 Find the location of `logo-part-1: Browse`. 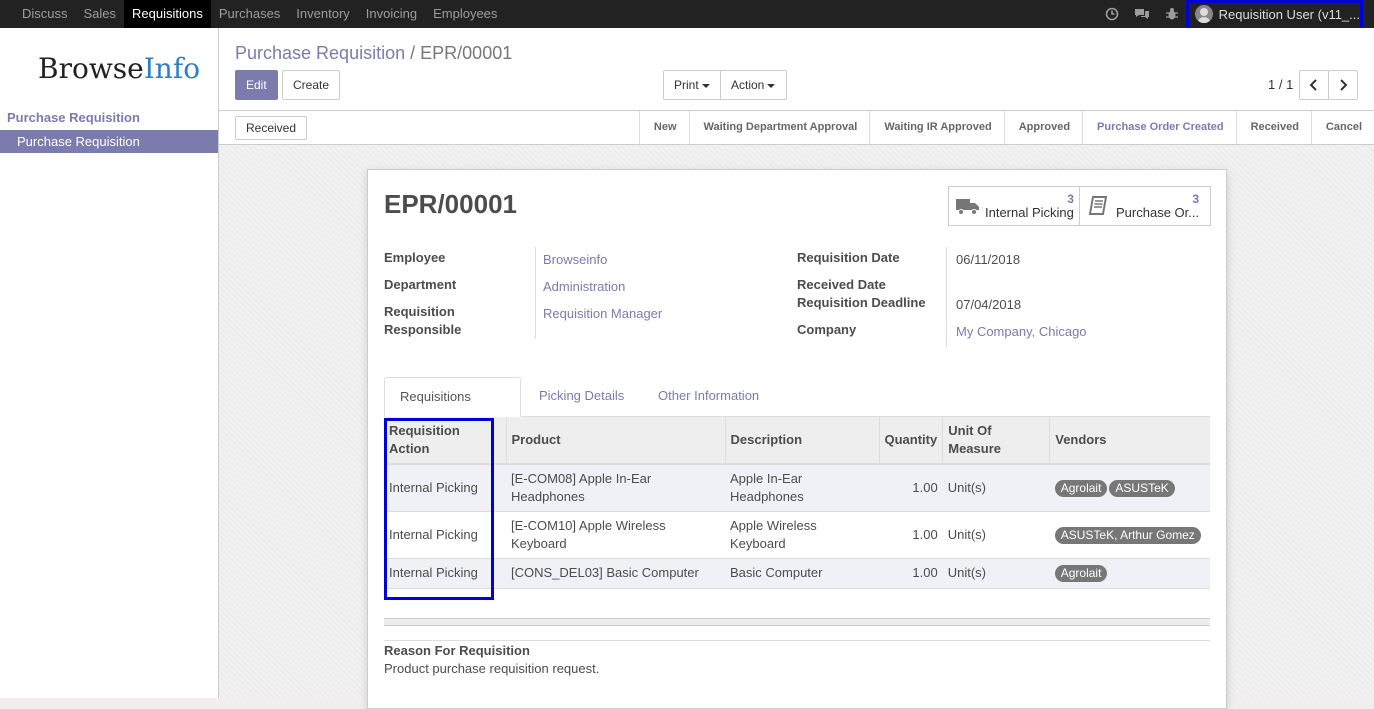

logo-part-1: Browse is located at coordinates (91, 68).